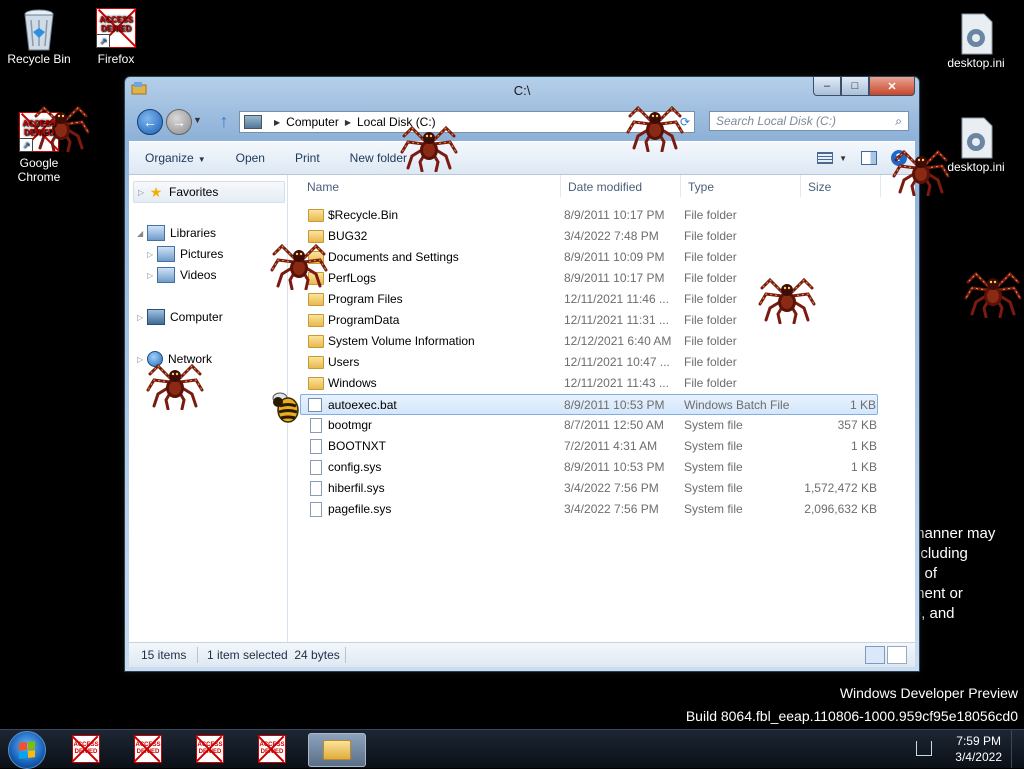 This screenshot has height=769, width=1024. Describe the element at coordinates (605, 187) in the screenshot. I see `column-header-date: Date modified` at that location.